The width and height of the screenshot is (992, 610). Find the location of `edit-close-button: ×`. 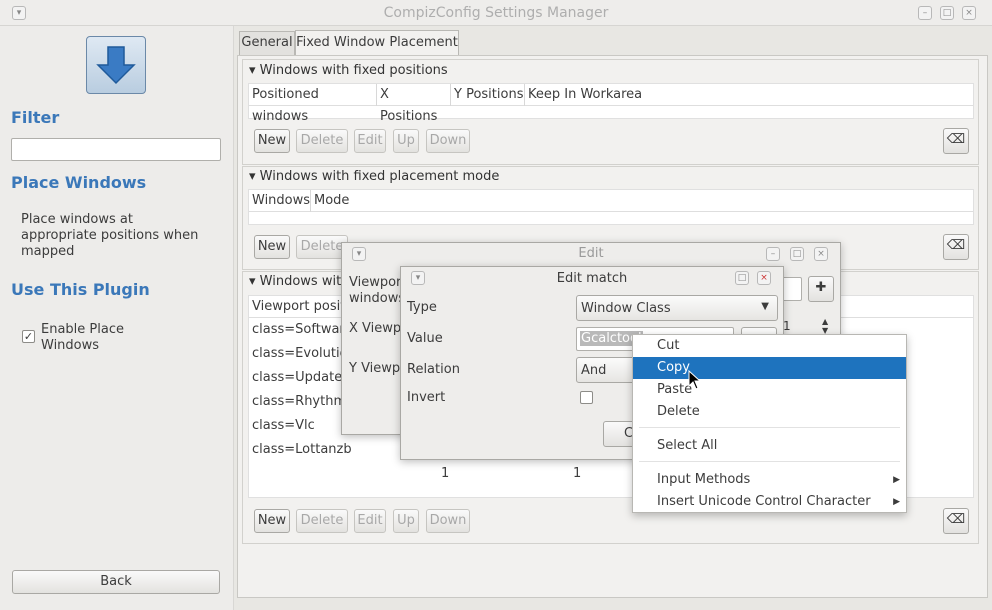

edit-close-button: × is located at coordinates (821, 254).